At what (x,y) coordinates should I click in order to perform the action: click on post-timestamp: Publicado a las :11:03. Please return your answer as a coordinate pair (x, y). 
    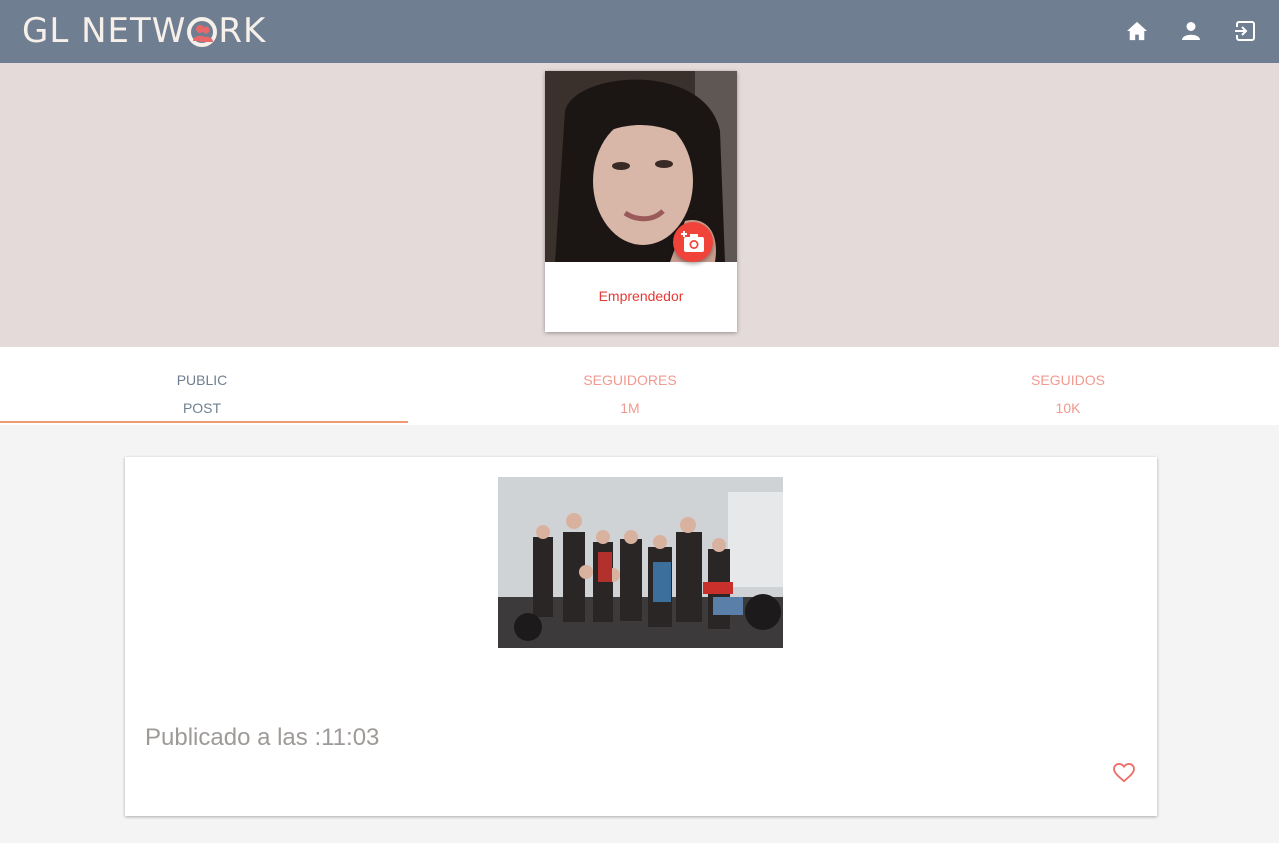
    Looking at the image, I should click on (262, 737).